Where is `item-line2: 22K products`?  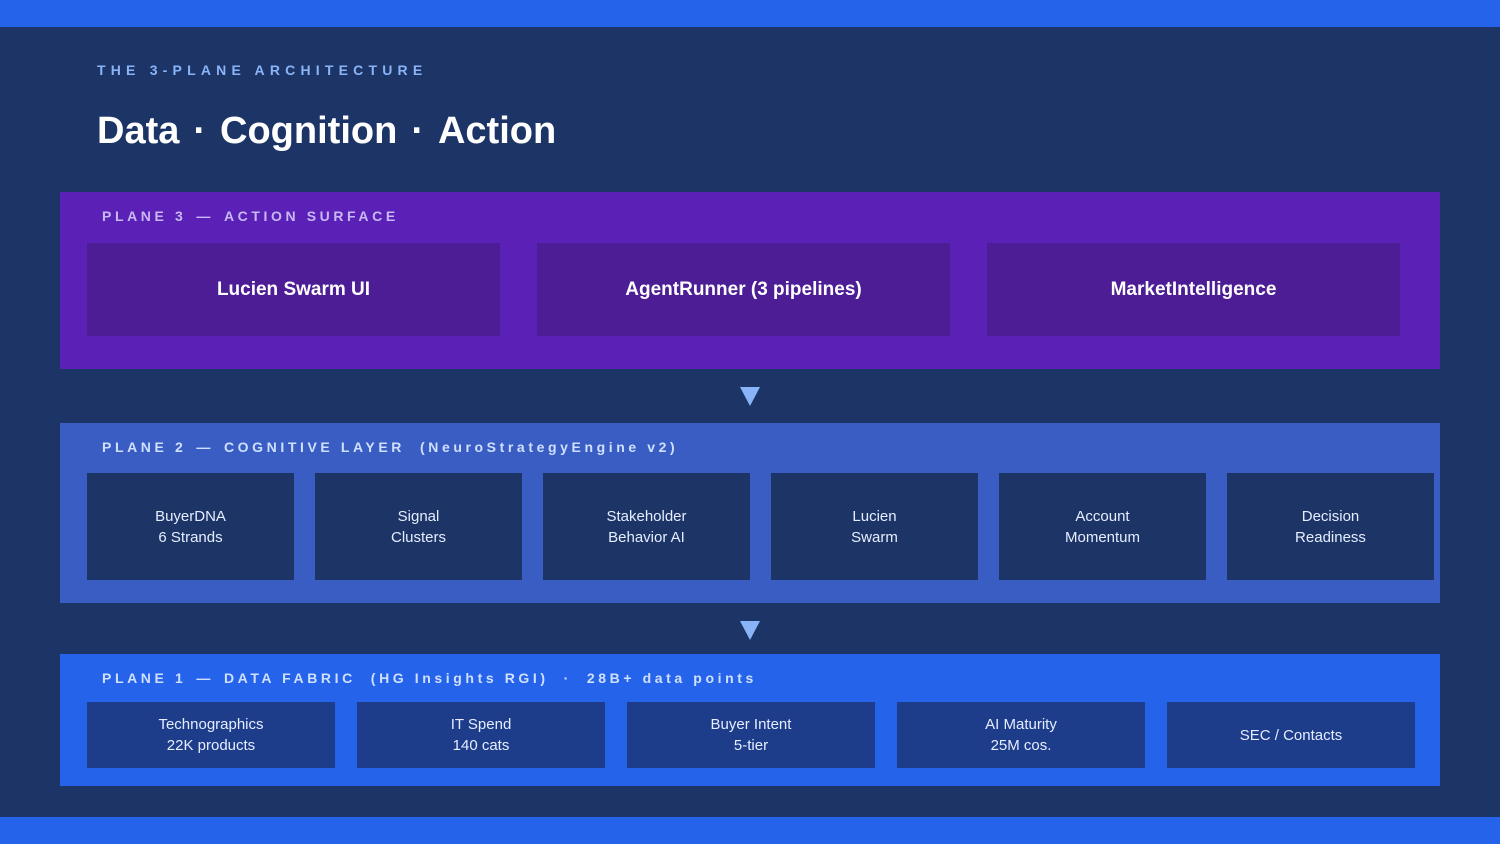 item-line2: 22K products is located at coordinates (211, 745).